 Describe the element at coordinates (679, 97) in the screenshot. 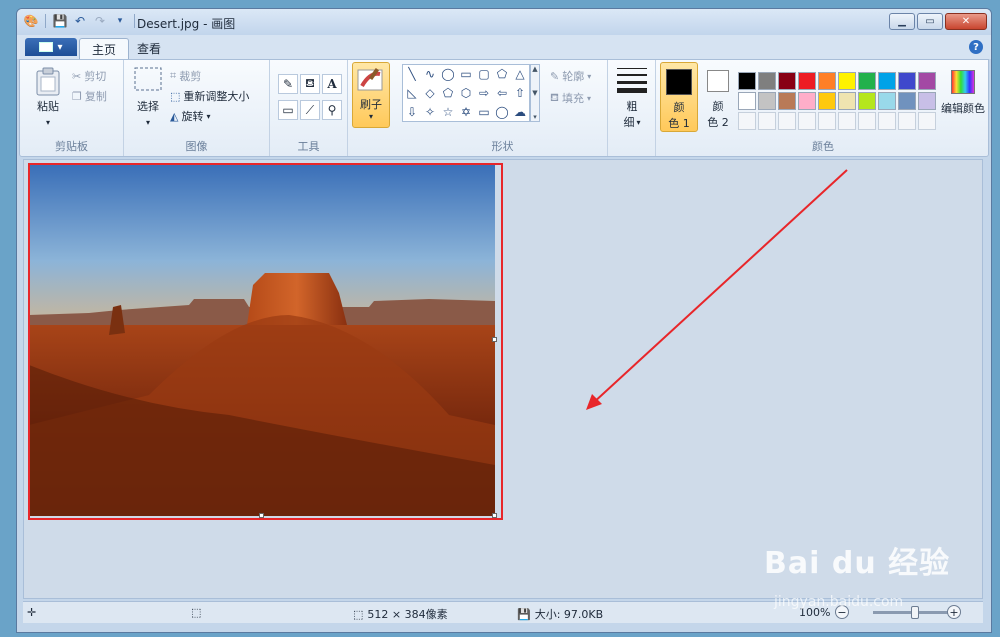

I see `color1-button: 颜 色 1` at that location.